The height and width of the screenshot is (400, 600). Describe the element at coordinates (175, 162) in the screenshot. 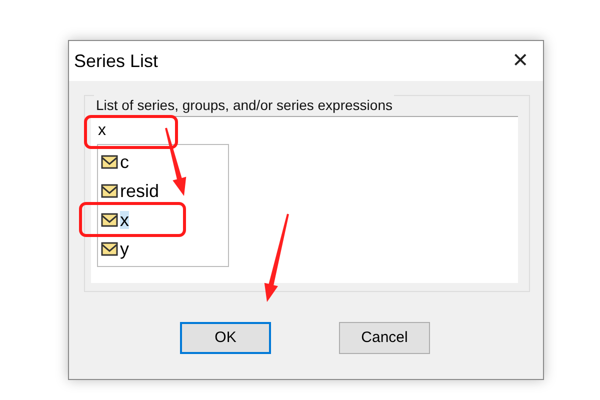

I see `annotation-arrow` at that location.